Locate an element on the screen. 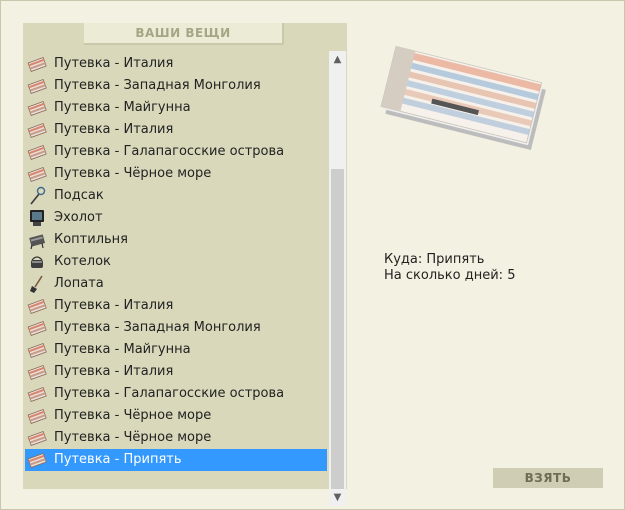  ticket-preview-image is located at coordinates (462, 104).